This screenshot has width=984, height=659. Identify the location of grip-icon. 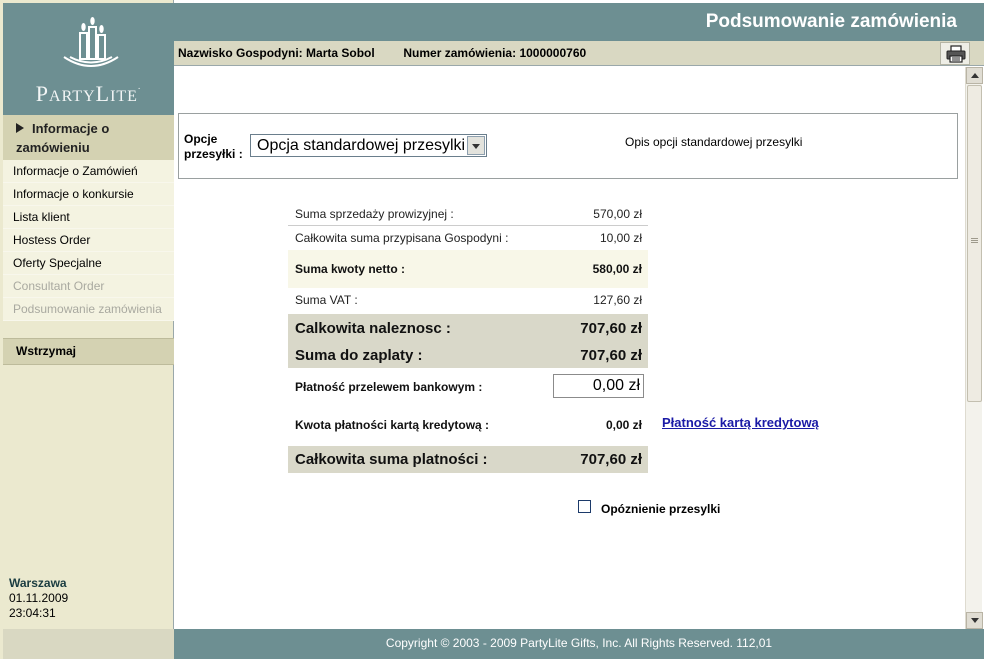
(974, 238).